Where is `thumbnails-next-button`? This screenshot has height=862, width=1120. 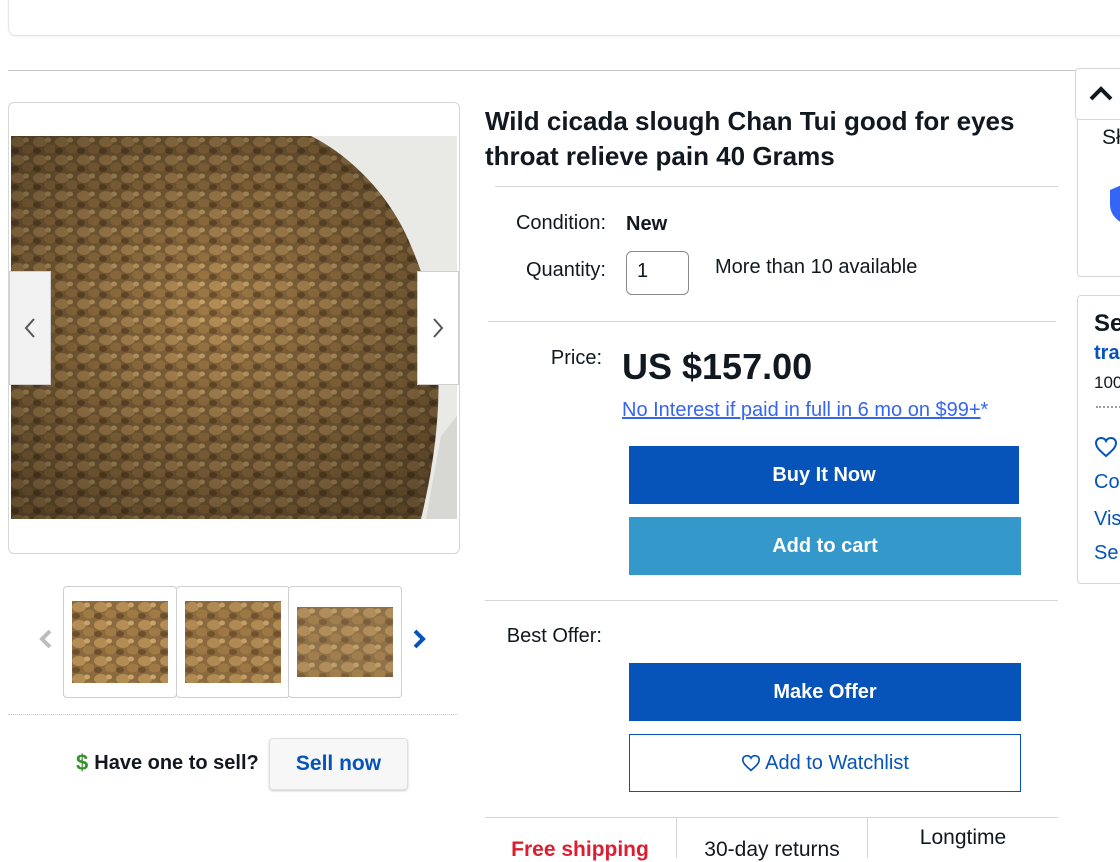
thumbnails-next-button is located at coordinates (419, 641).